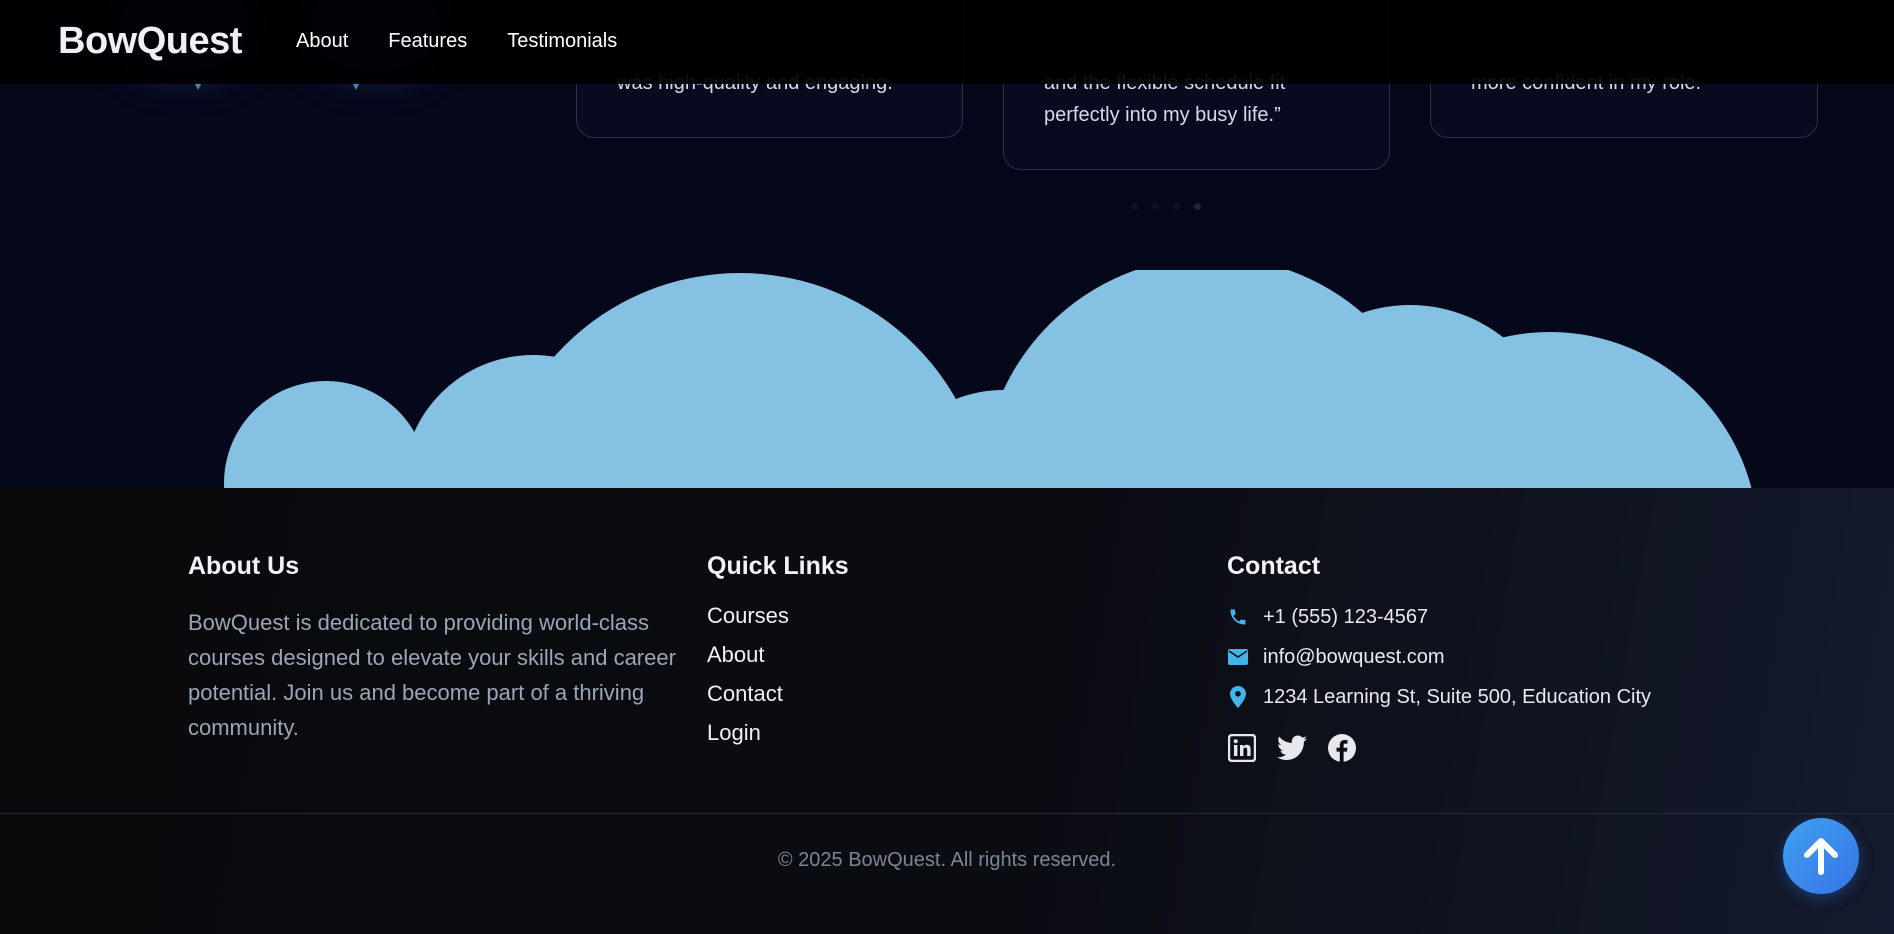 The image size is (1894, 934). What do you see at coordinates (736, 654) in the screenshot?
I see `footer-link-about: About` at bounding box center [736, 654].